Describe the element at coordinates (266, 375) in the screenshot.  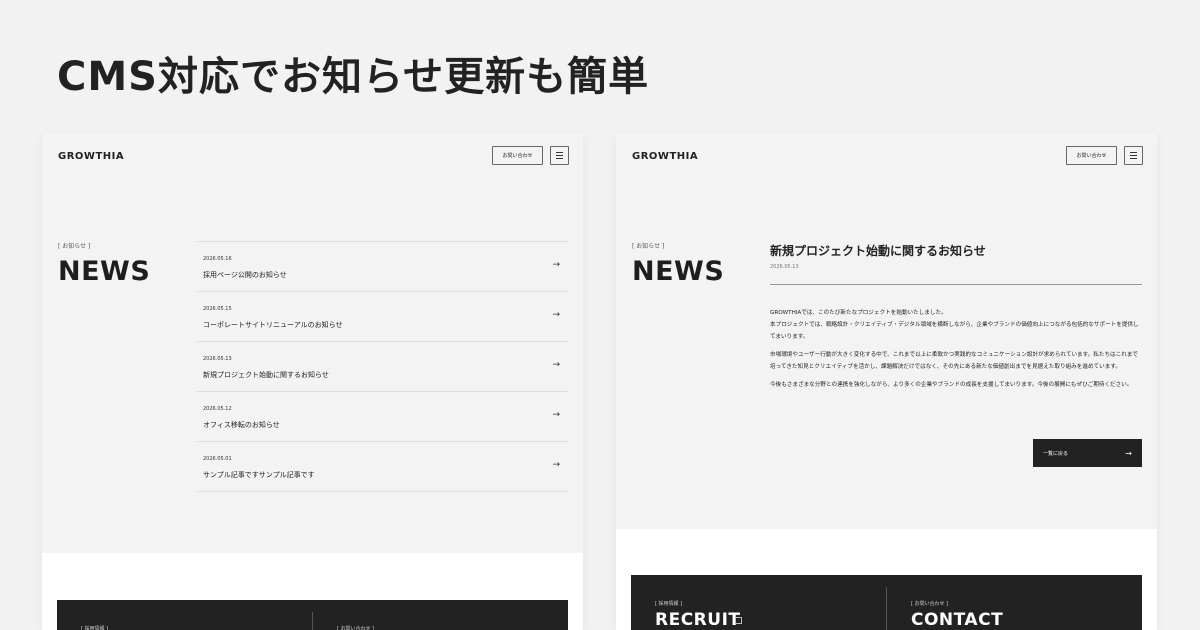
I see `news-item-title: 新規プロジェクト始動に関するお知らせ` at that location.